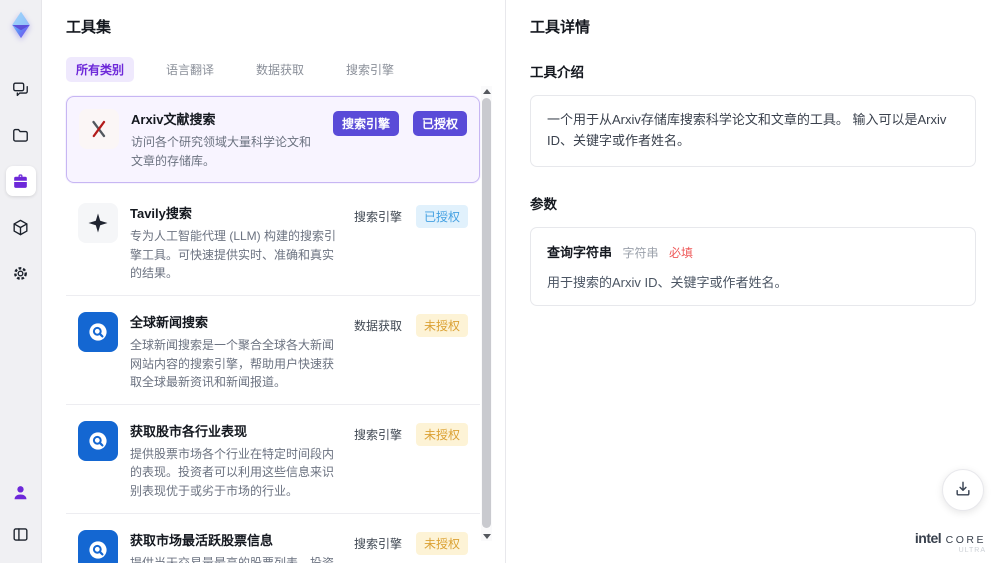 The height and width of the screenshot is (563, 1000). What do you see at coordinates (169, 322) in the screenshot?
I see `tool-title: 全球新闻搜索` at bounding box center [169, 322].